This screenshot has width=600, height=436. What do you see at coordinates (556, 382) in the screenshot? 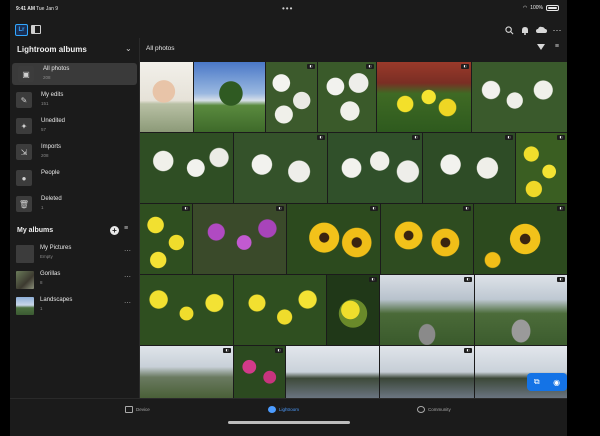
I see `camera-icon: ◉` at bounding box center [556, 382].